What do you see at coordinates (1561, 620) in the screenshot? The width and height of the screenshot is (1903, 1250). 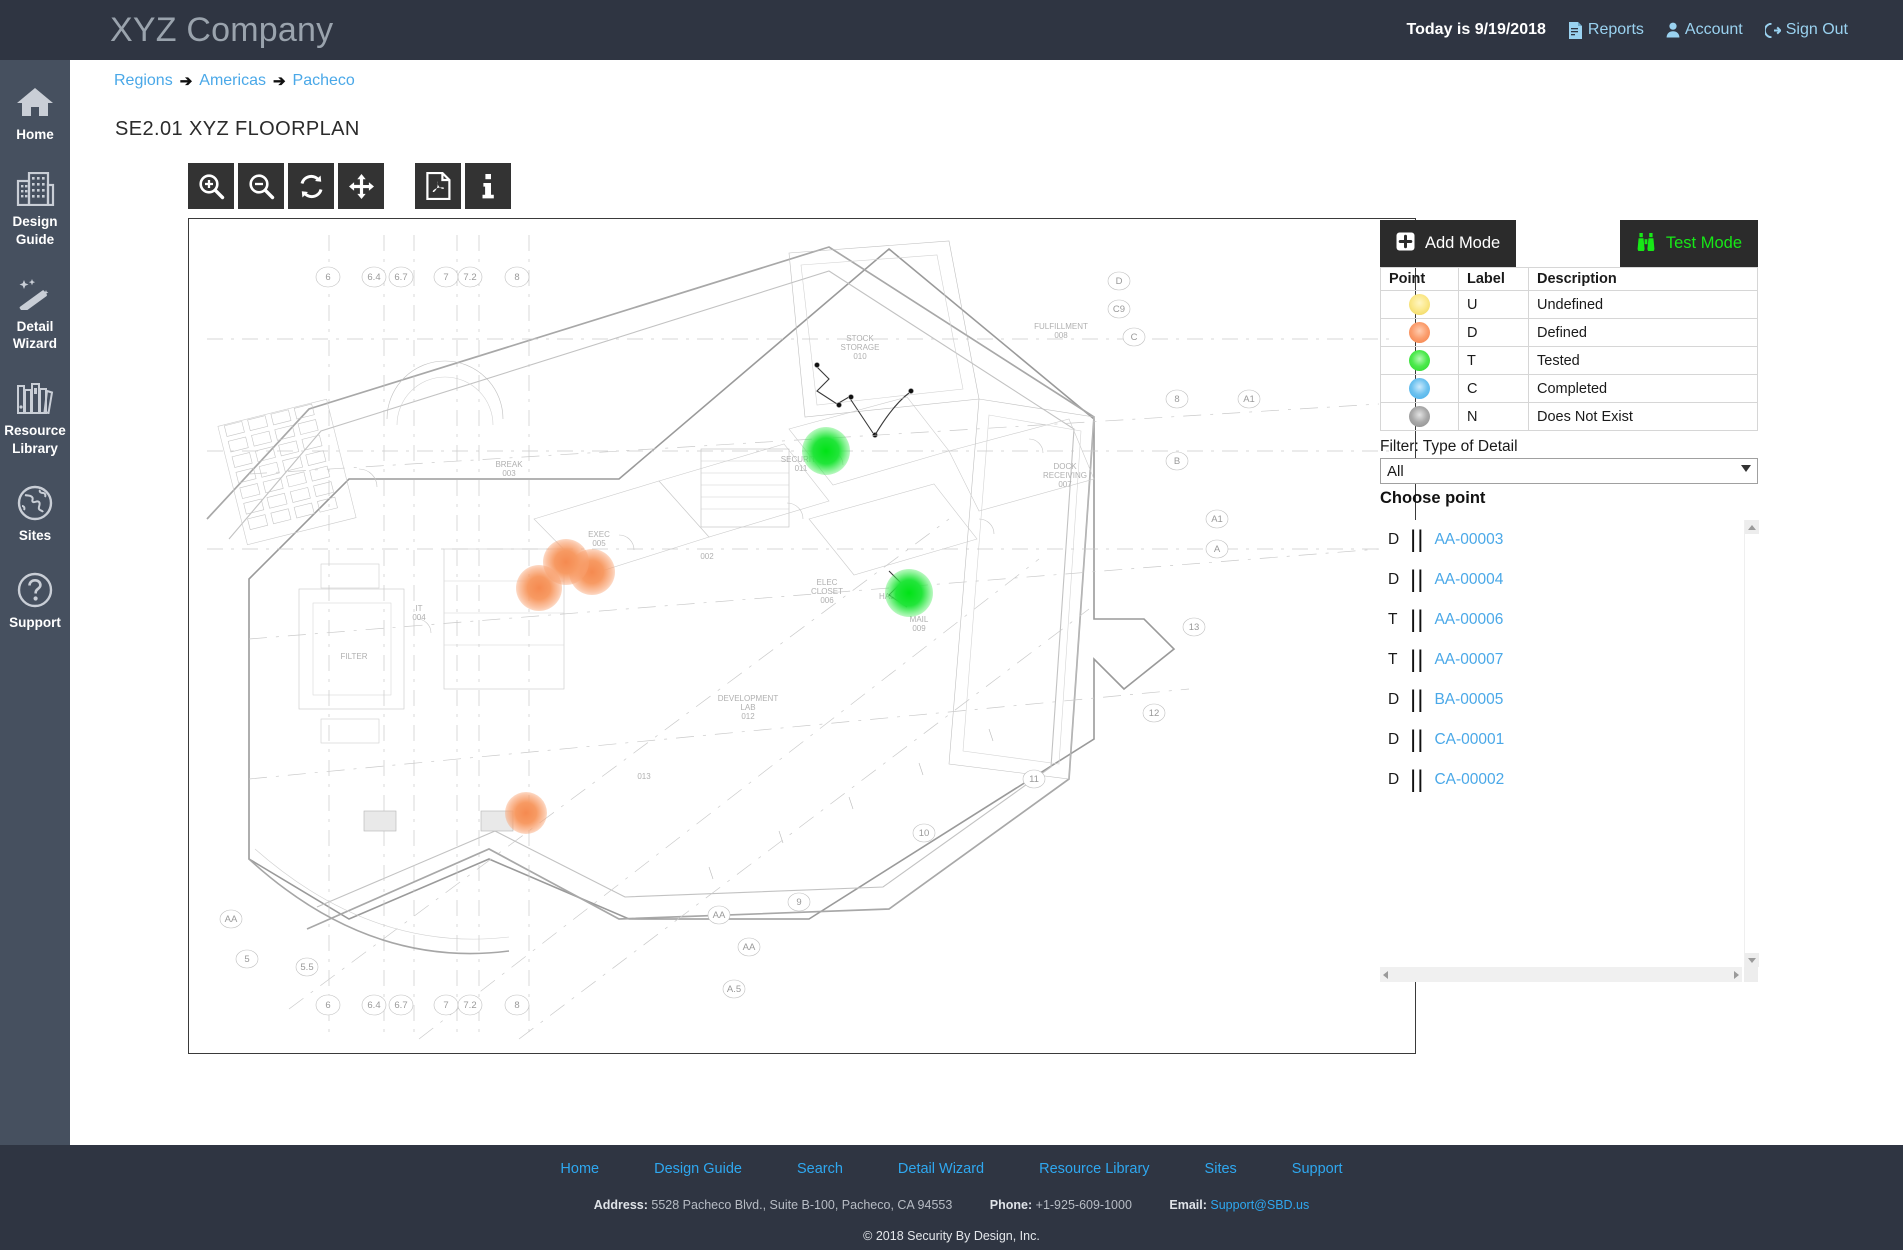 I see `list-item: T || AA-00006` at bounding box center [1561, 620].